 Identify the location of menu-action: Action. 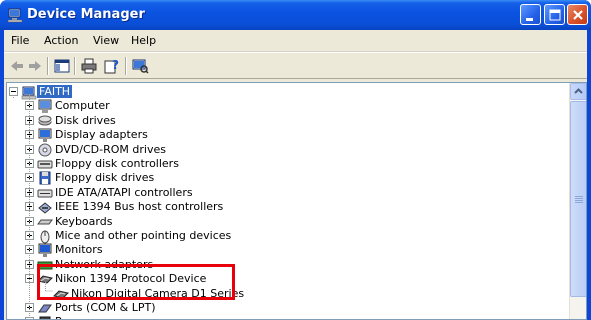
(61, 40).